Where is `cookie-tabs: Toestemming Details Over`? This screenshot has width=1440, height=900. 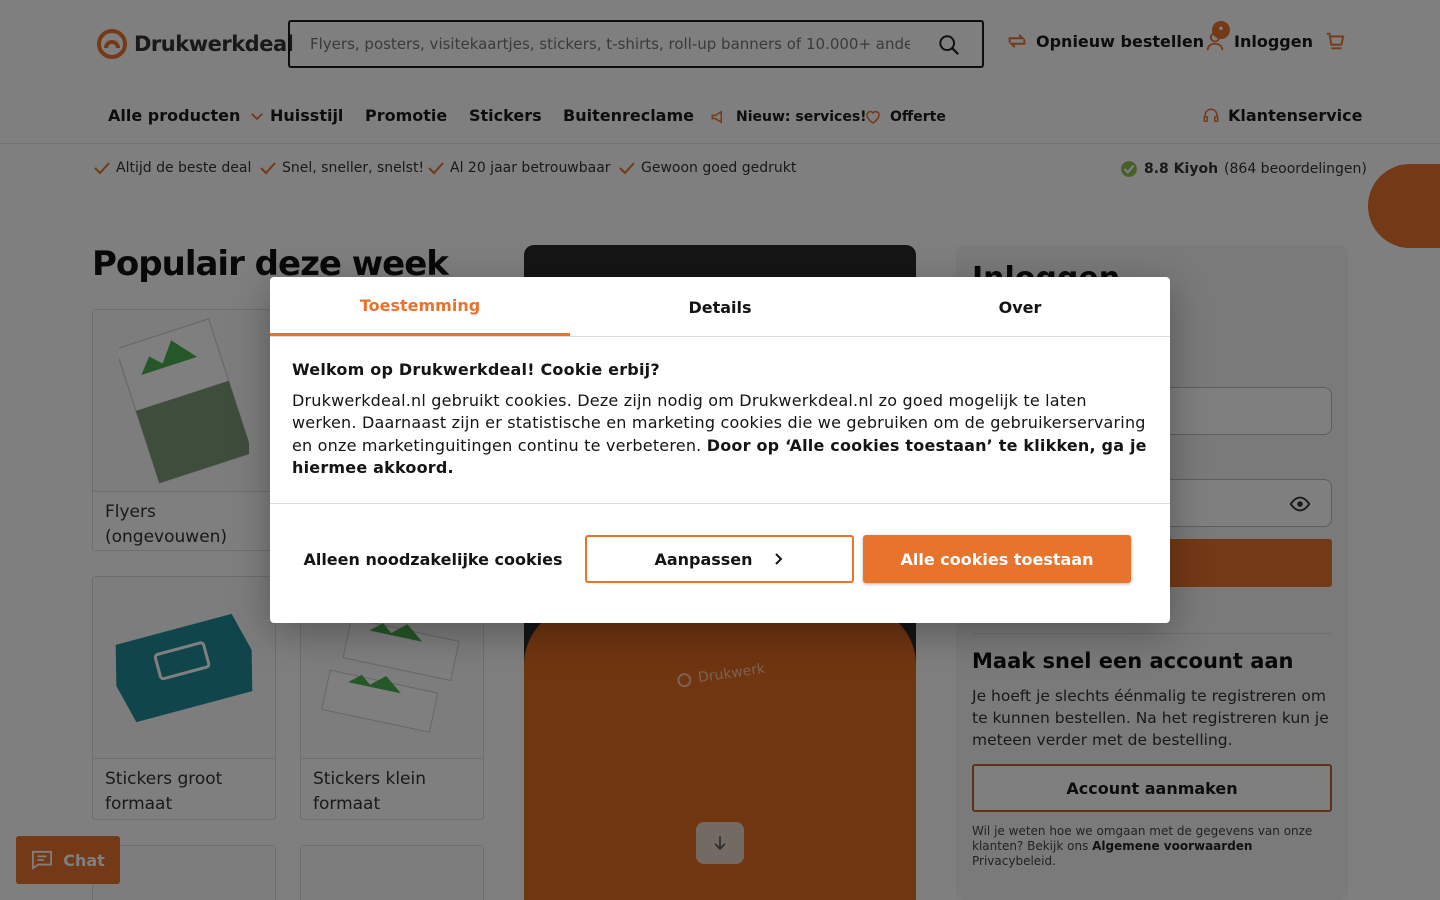 cookie-tabs: Toestemming Details Over is located at coordinates (720, 307).